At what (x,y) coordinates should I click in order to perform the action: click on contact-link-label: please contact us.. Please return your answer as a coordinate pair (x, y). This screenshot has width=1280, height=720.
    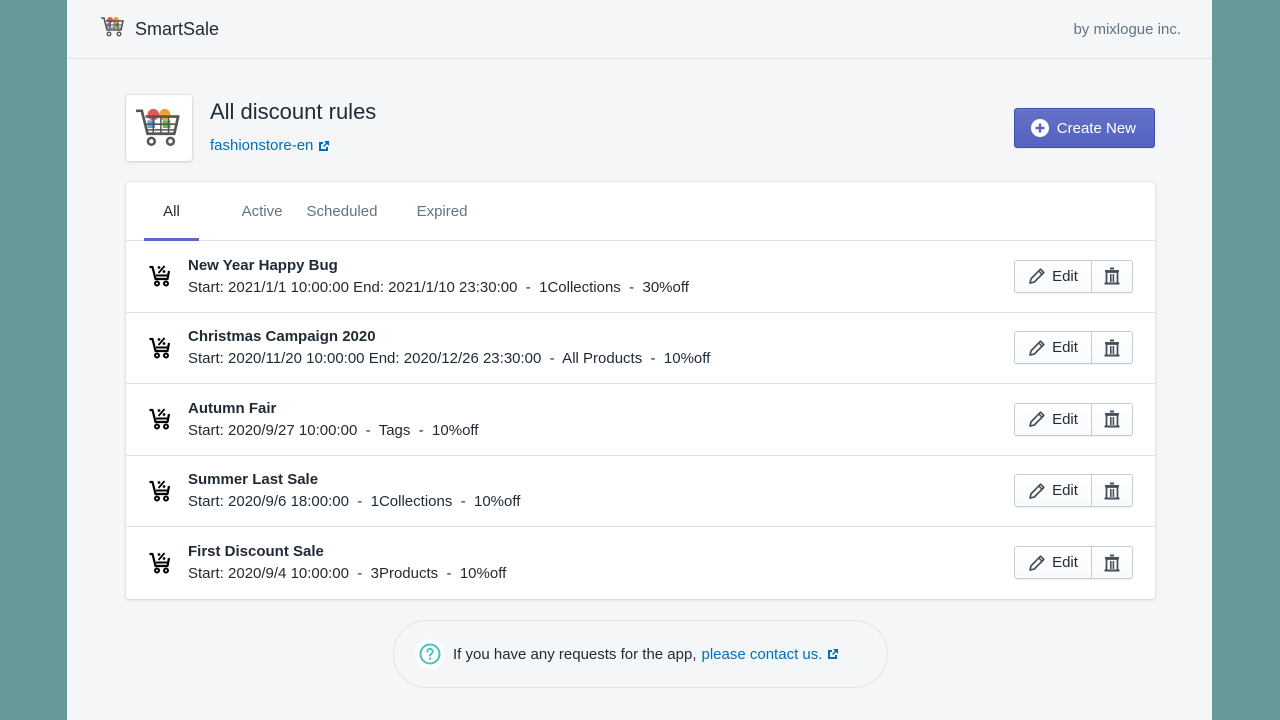
    Looking at the image, I should click on (762, 654).